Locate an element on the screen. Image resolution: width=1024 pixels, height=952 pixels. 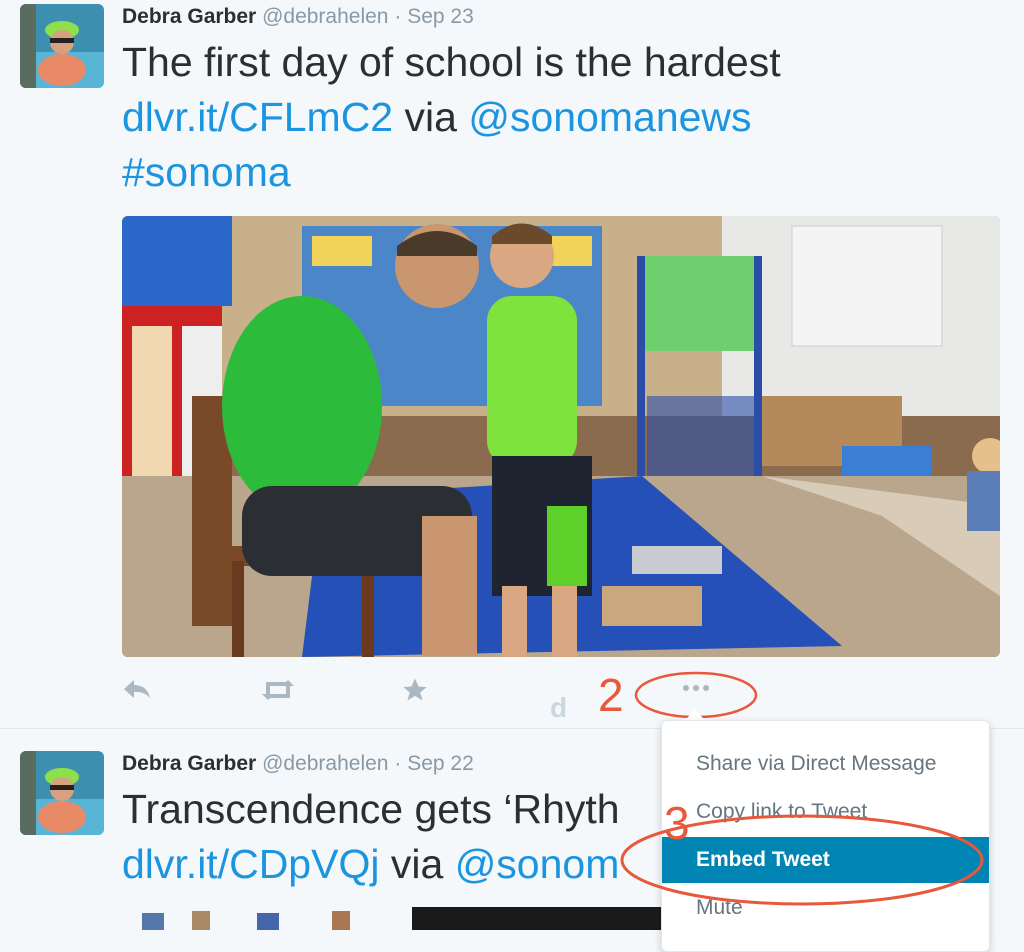
reply-icon is located at coordinates (137, 693).